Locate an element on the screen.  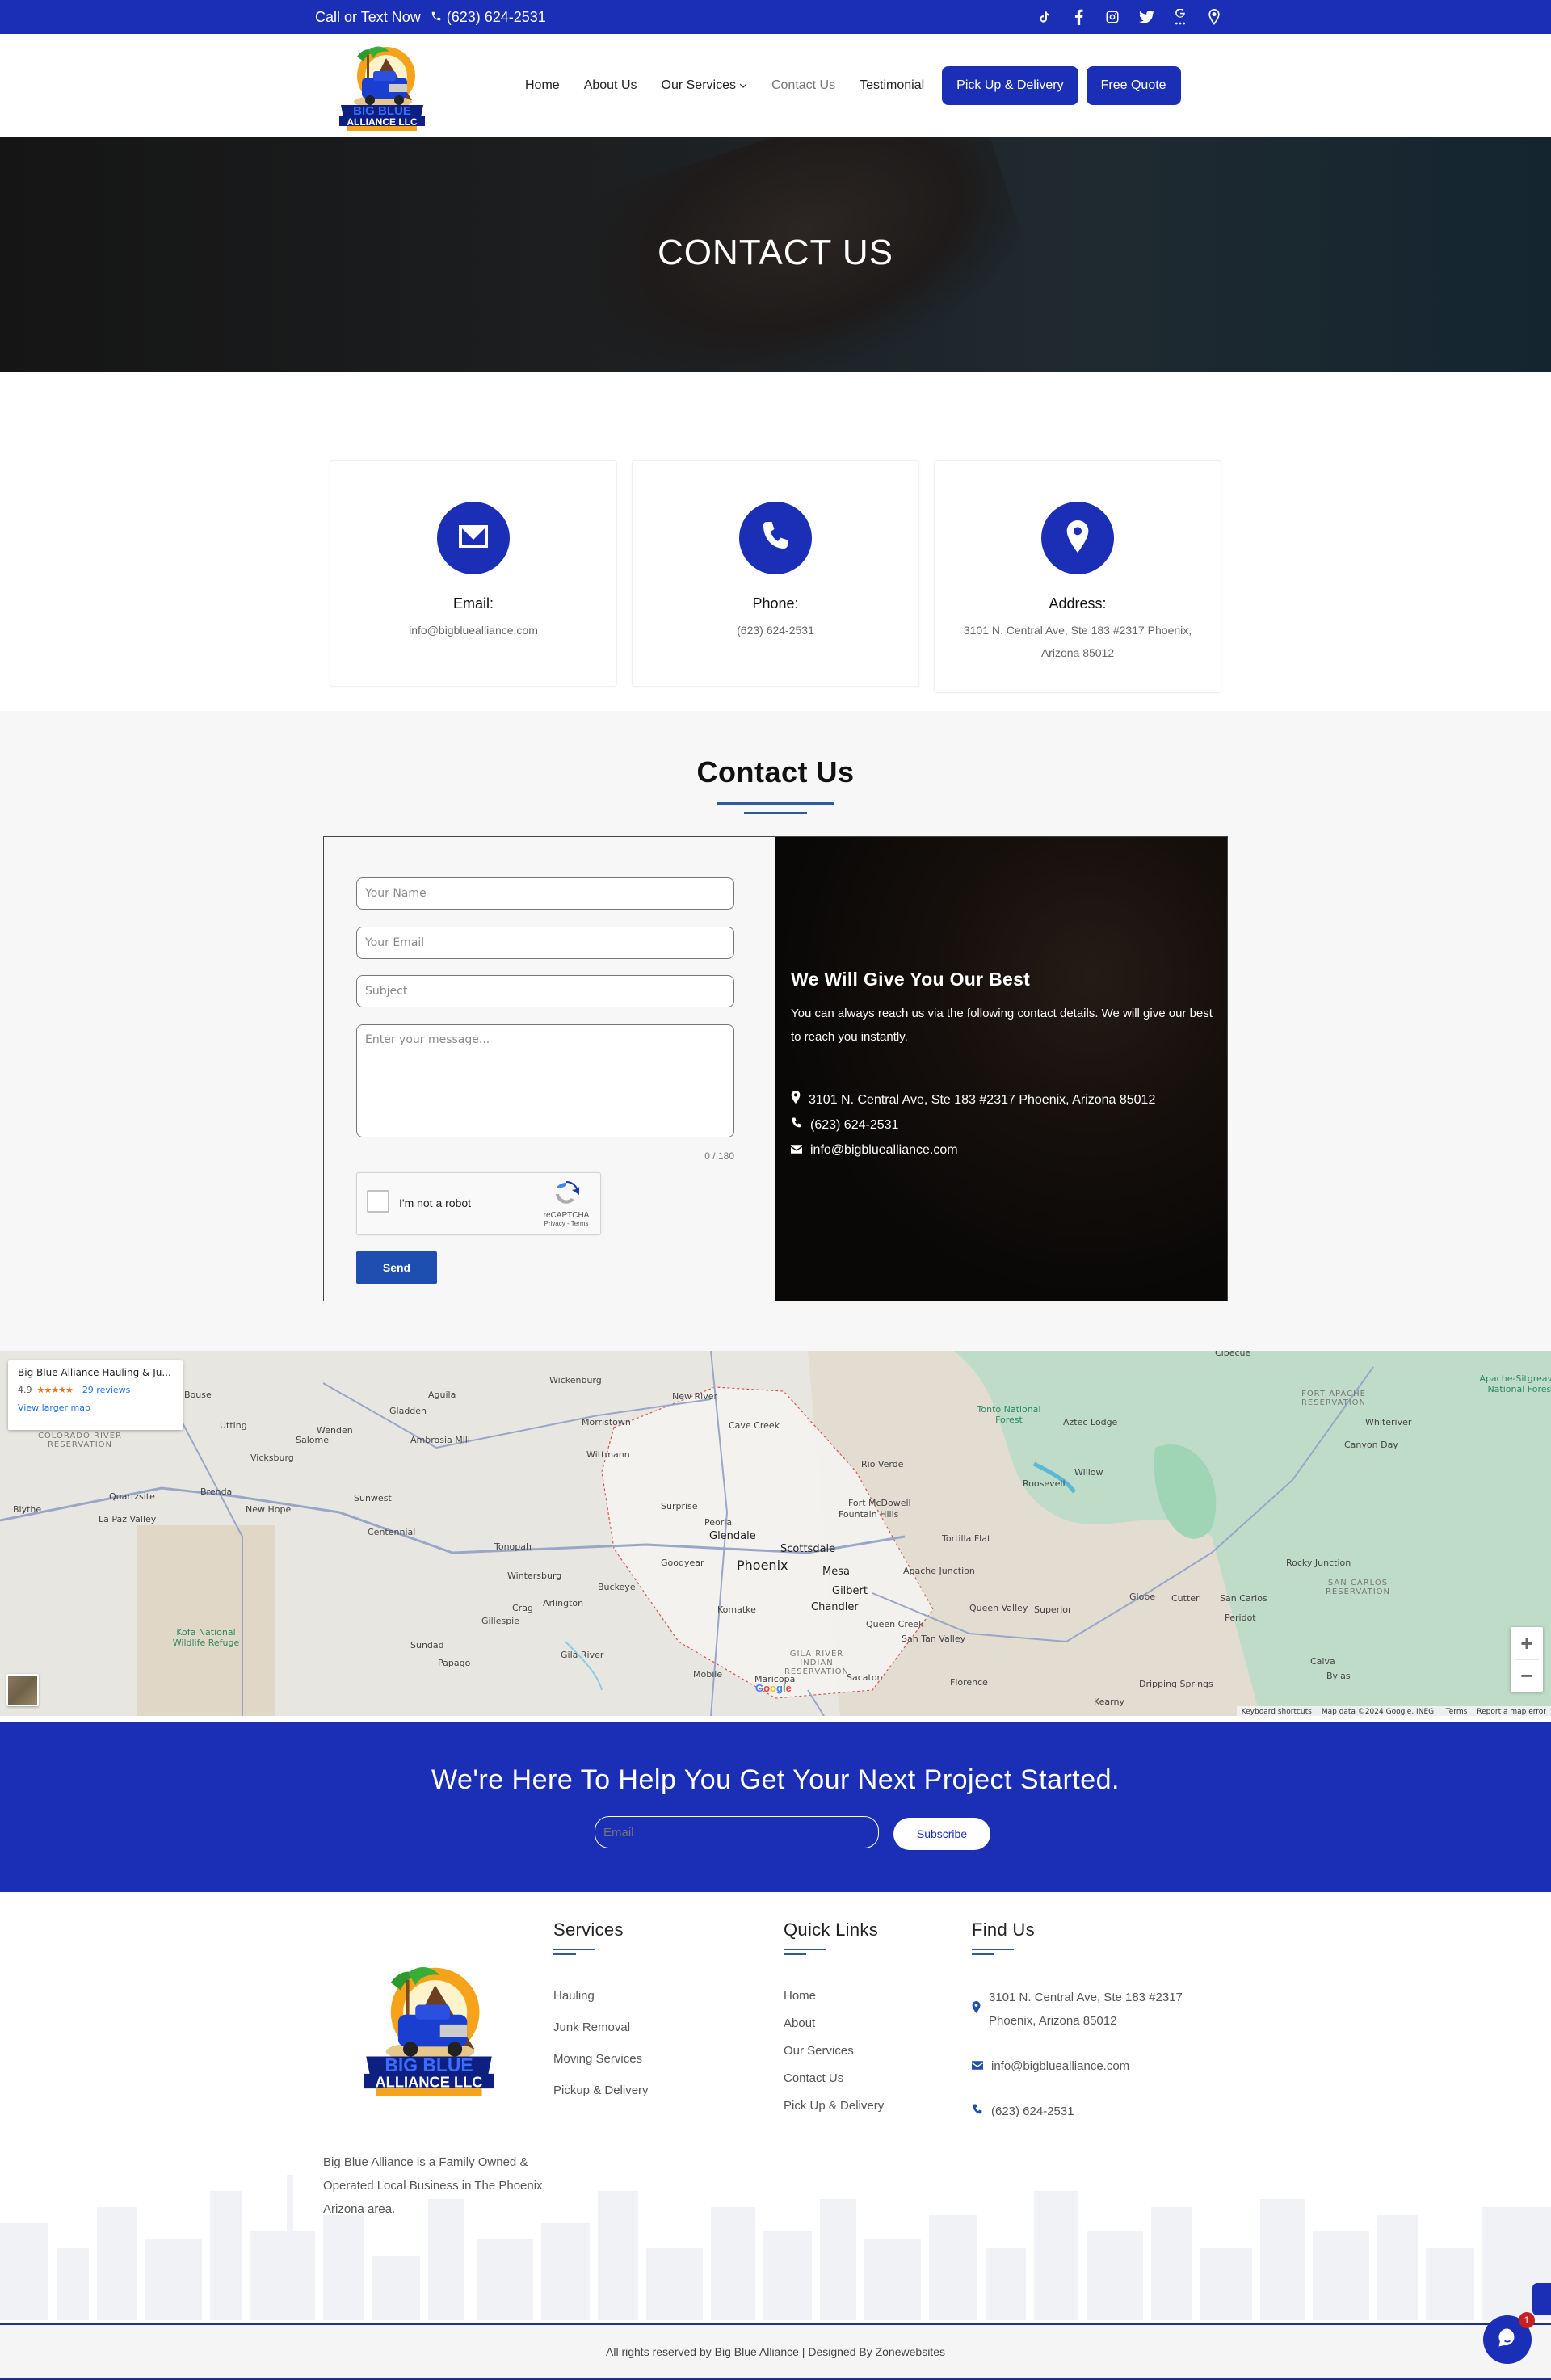
recaptcha-branding: reCAPTCHA Privacy - Terms is located at coordinates (566, 1204).